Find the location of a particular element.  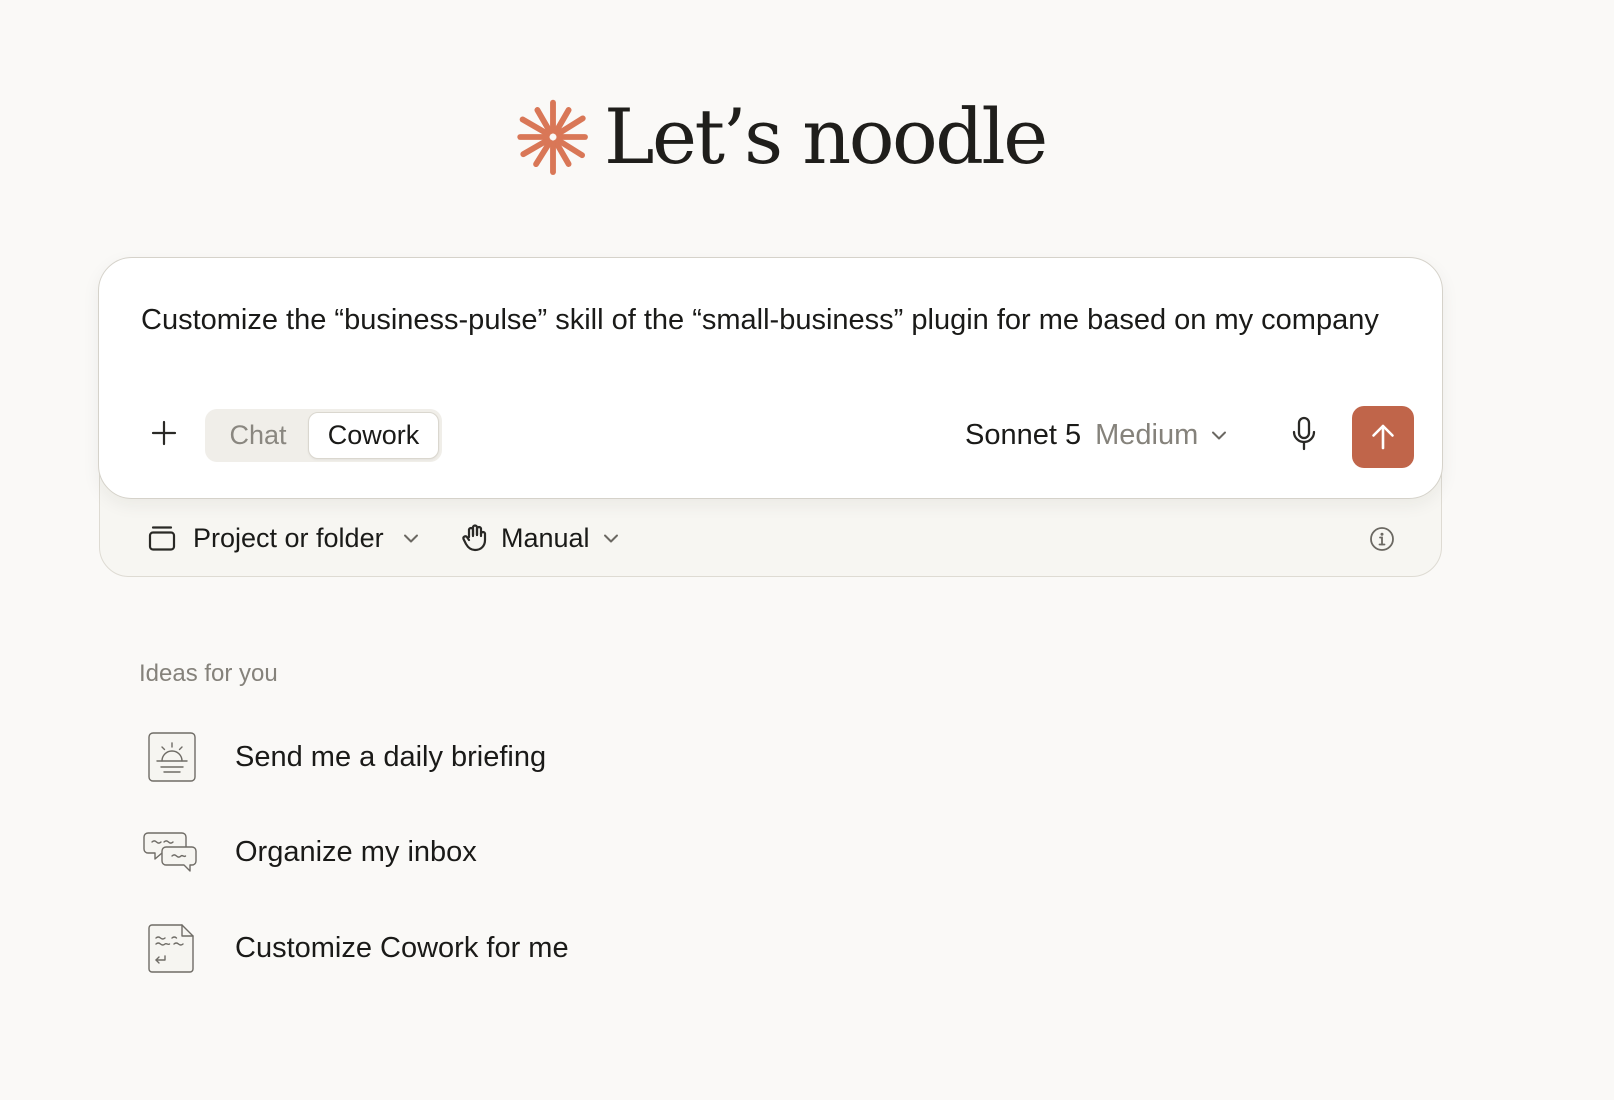

sunrise-card-icon is located at coordinates (172, 757).